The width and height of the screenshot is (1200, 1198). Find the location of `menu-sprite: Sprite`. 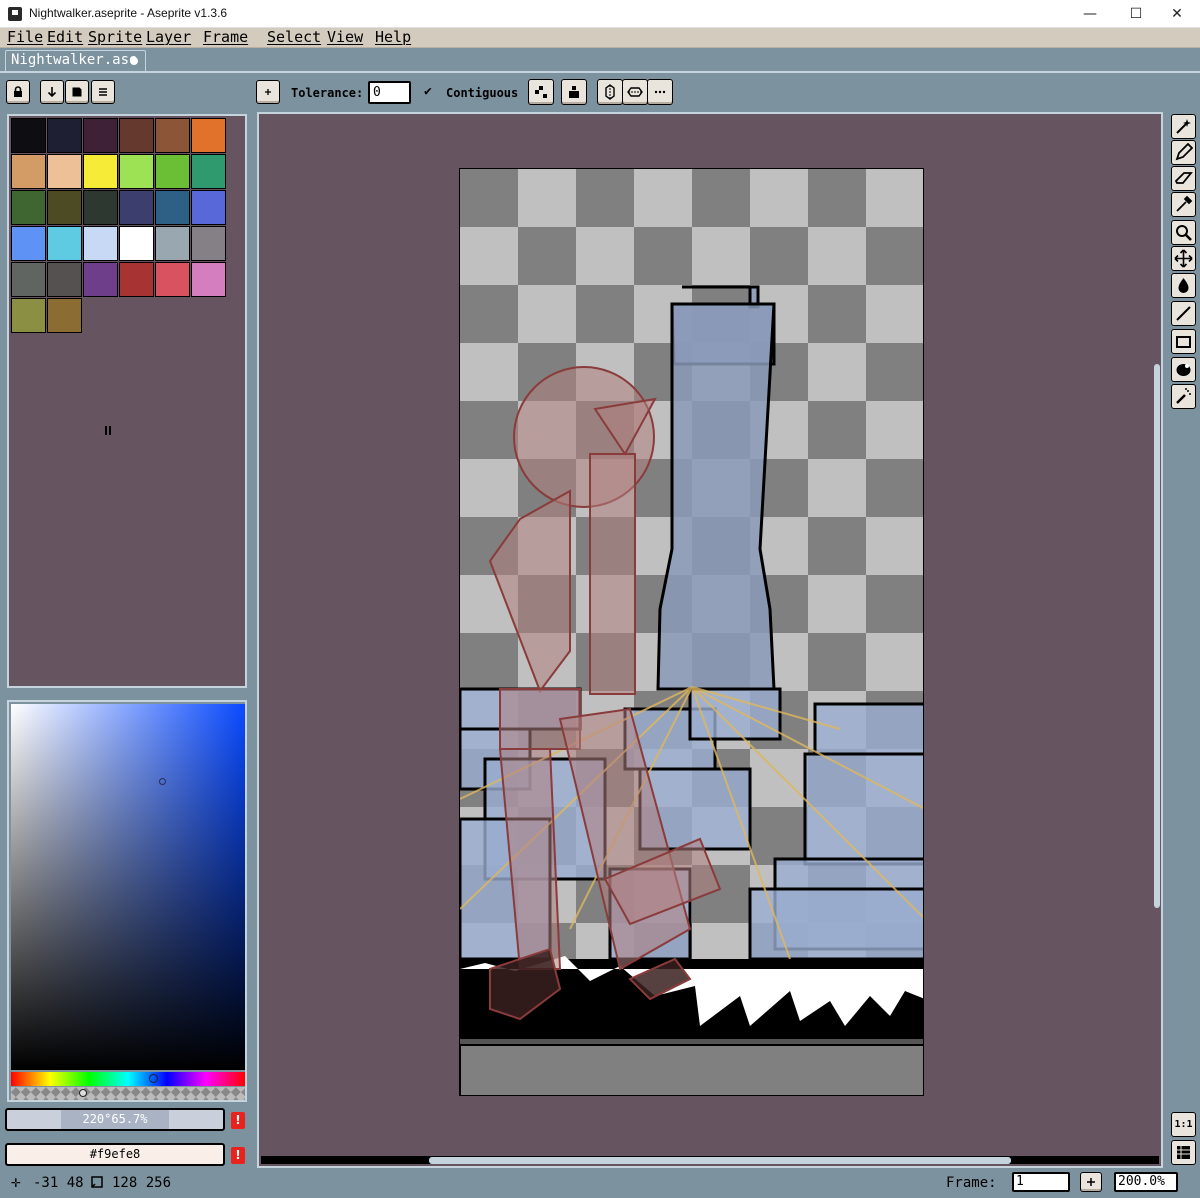

menu-sprite: Sprite is located at coordinates (115, 37).